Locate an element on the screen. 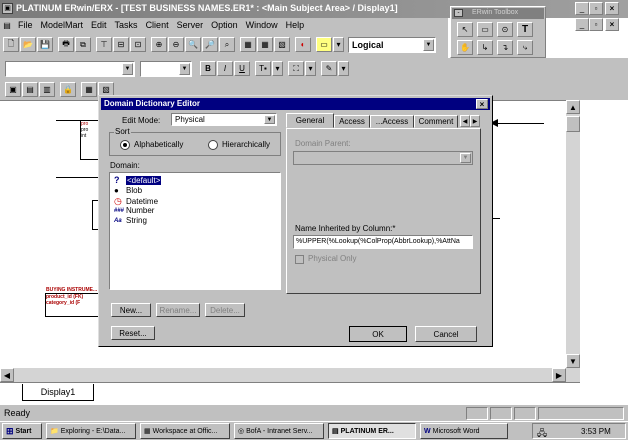 The width and height of the screenshot is (628, 442). domain-item-blob: ● Blob is located at coordinates (128, 190).